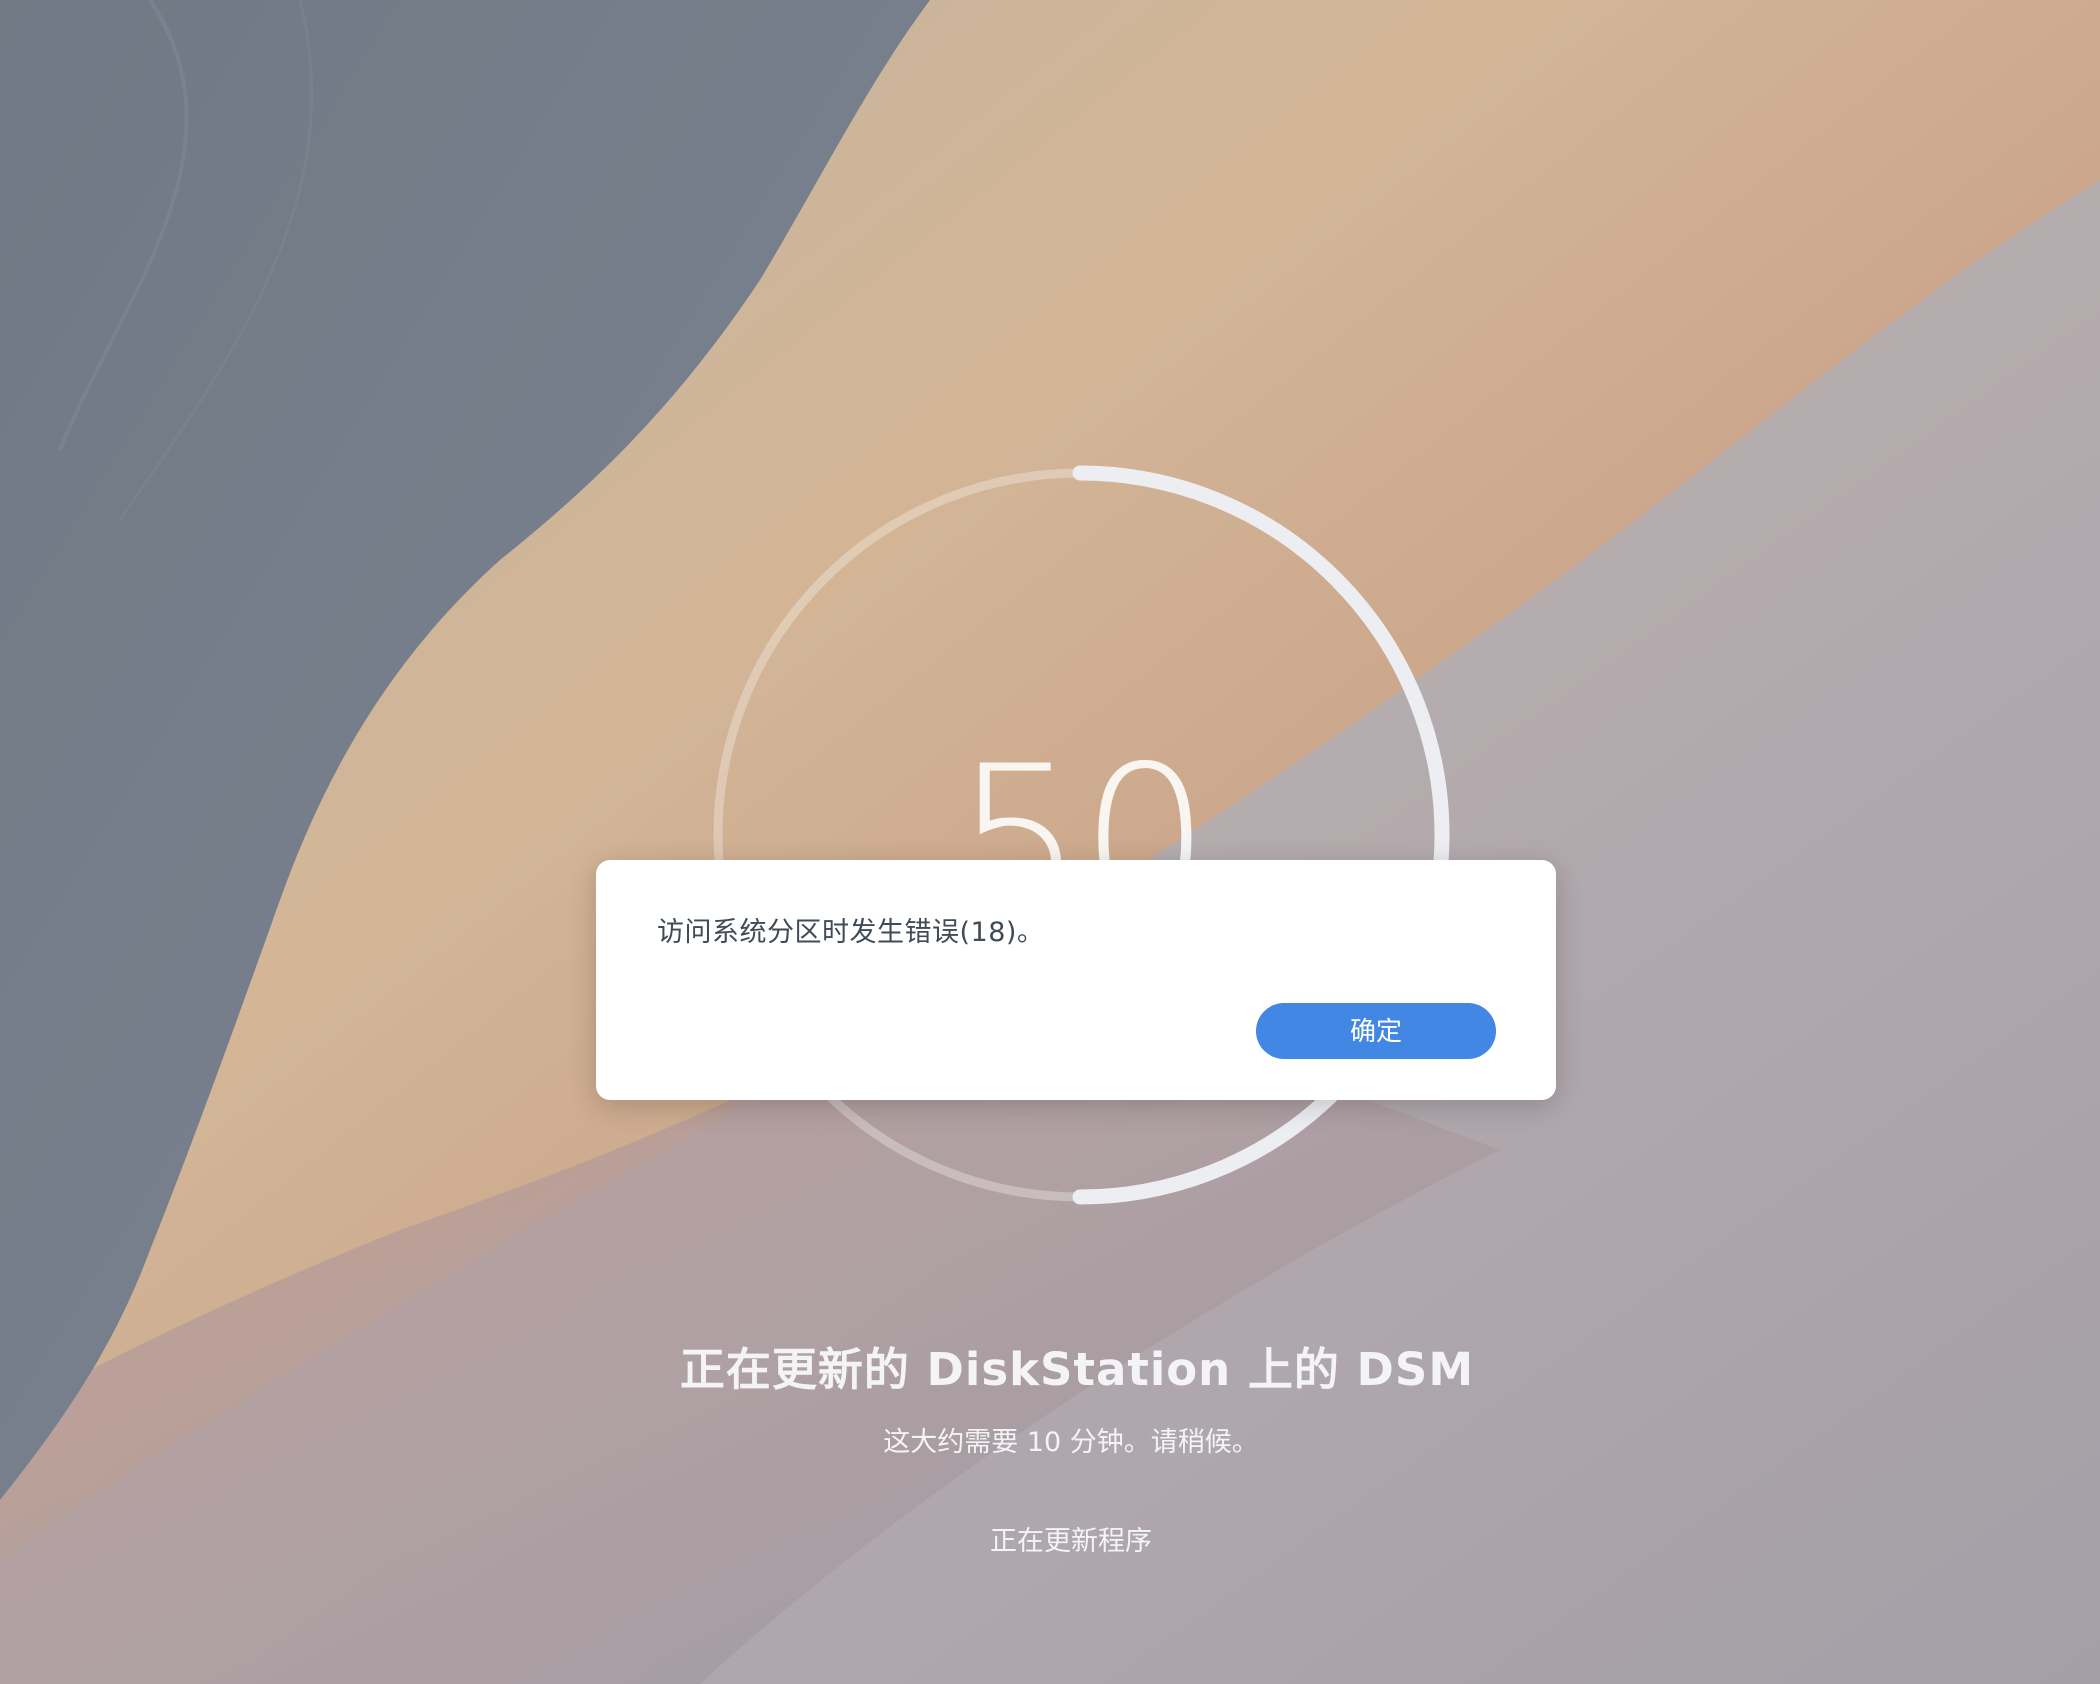 The height and width of the screenshot is (1684, 2100). Describe the element at coordinates (1376, 1031) in the screenshot. I see `ok-button: 确定` at that location.